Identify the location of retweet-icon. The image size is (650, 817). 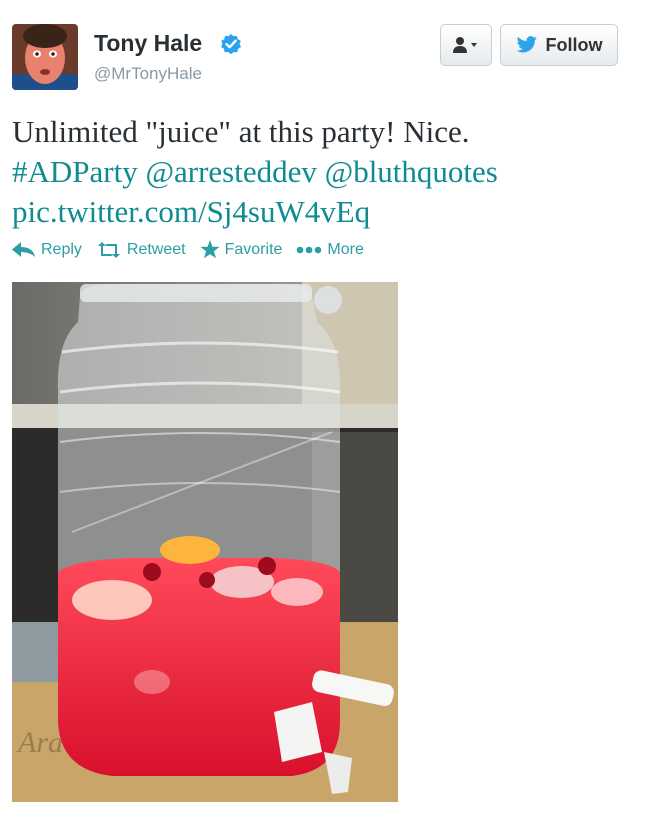
(108, 249).